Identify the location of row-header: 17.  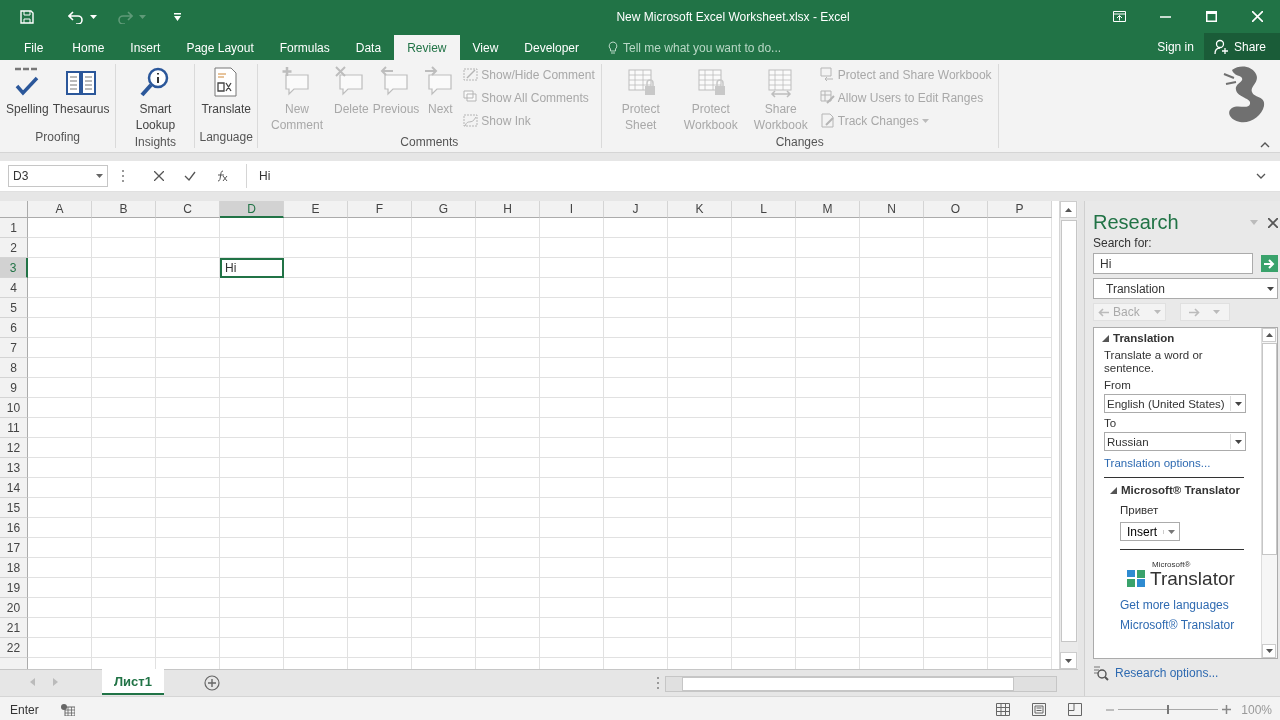
(14, 548).